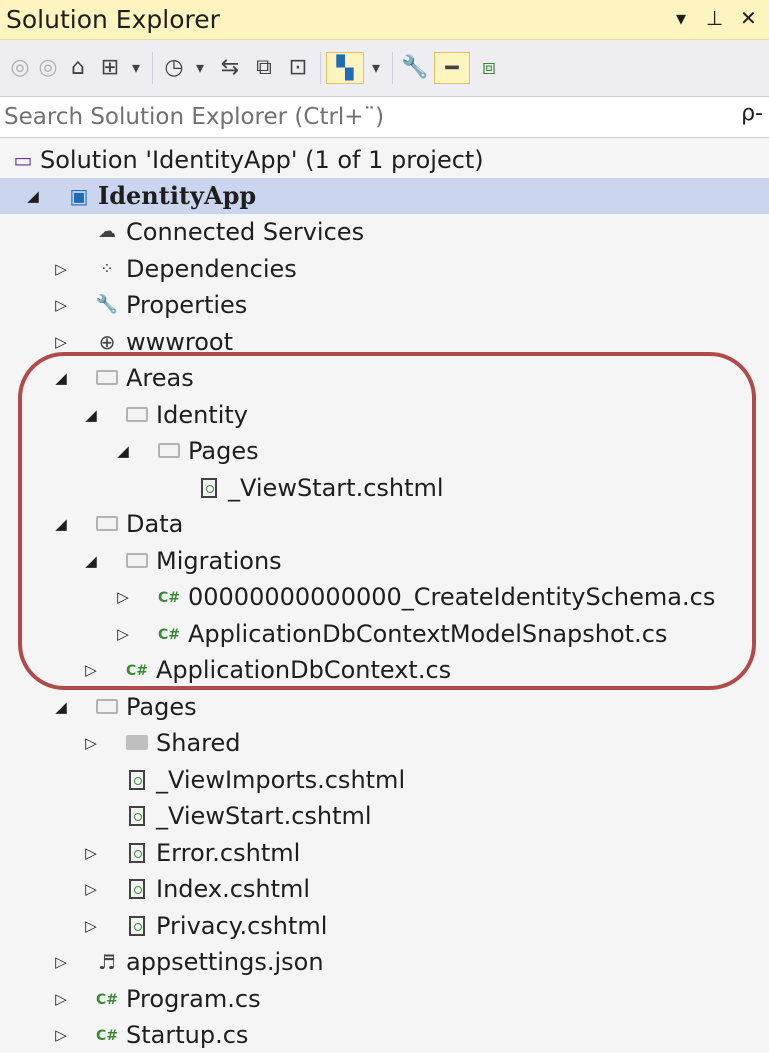 The image size is (769, 1053). Describe the element at coordinates (136, 68) in the screenshot. I see `switch-views-dropdown-icon: ▾` at that location.